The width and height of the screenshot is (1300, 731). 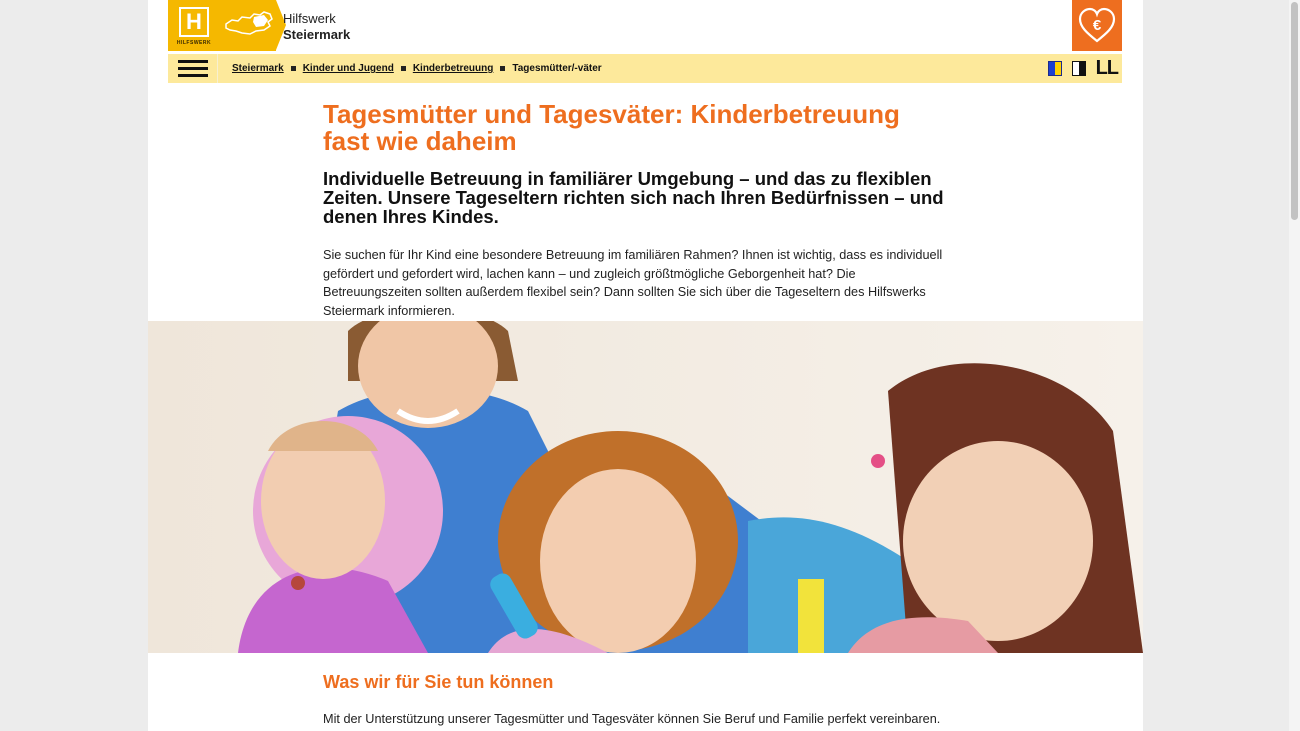 I want to click on austria-map-icon, so click(x=248, y=25).